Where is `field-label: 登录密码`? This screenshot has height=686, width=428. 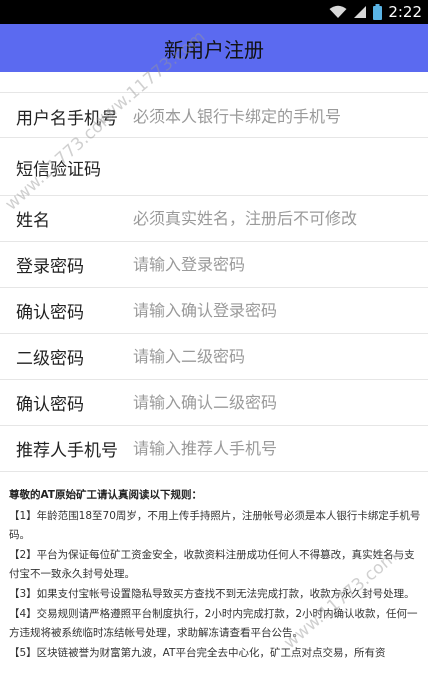 field-label: 登录密码 is located at coordinates (50, 266).